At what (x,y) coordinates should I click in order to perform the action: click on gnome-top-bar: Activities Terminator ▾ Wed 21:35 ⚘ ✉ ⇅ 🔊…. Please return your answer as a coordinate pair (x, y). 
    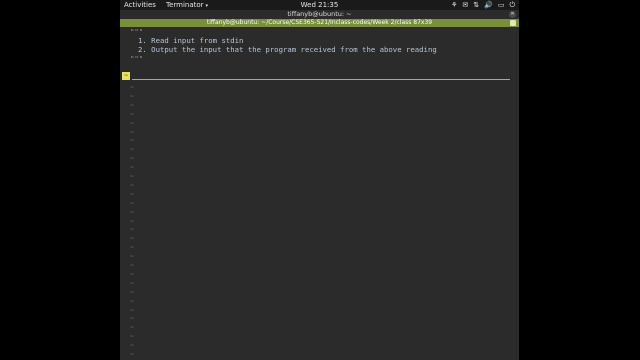
    Looking at the image, I should click on (319, 5).